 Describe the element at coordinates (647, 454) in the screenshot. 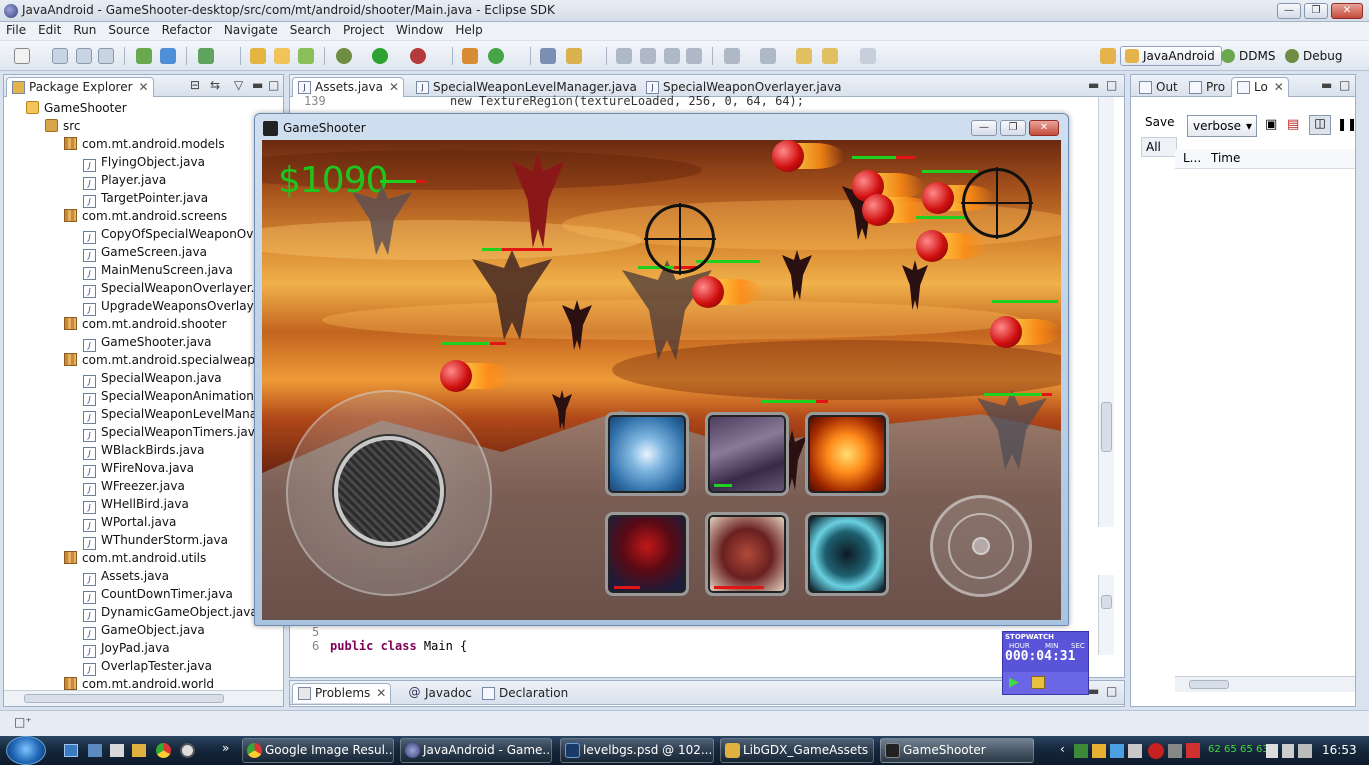

I see `weapon-portal-button` at that location.